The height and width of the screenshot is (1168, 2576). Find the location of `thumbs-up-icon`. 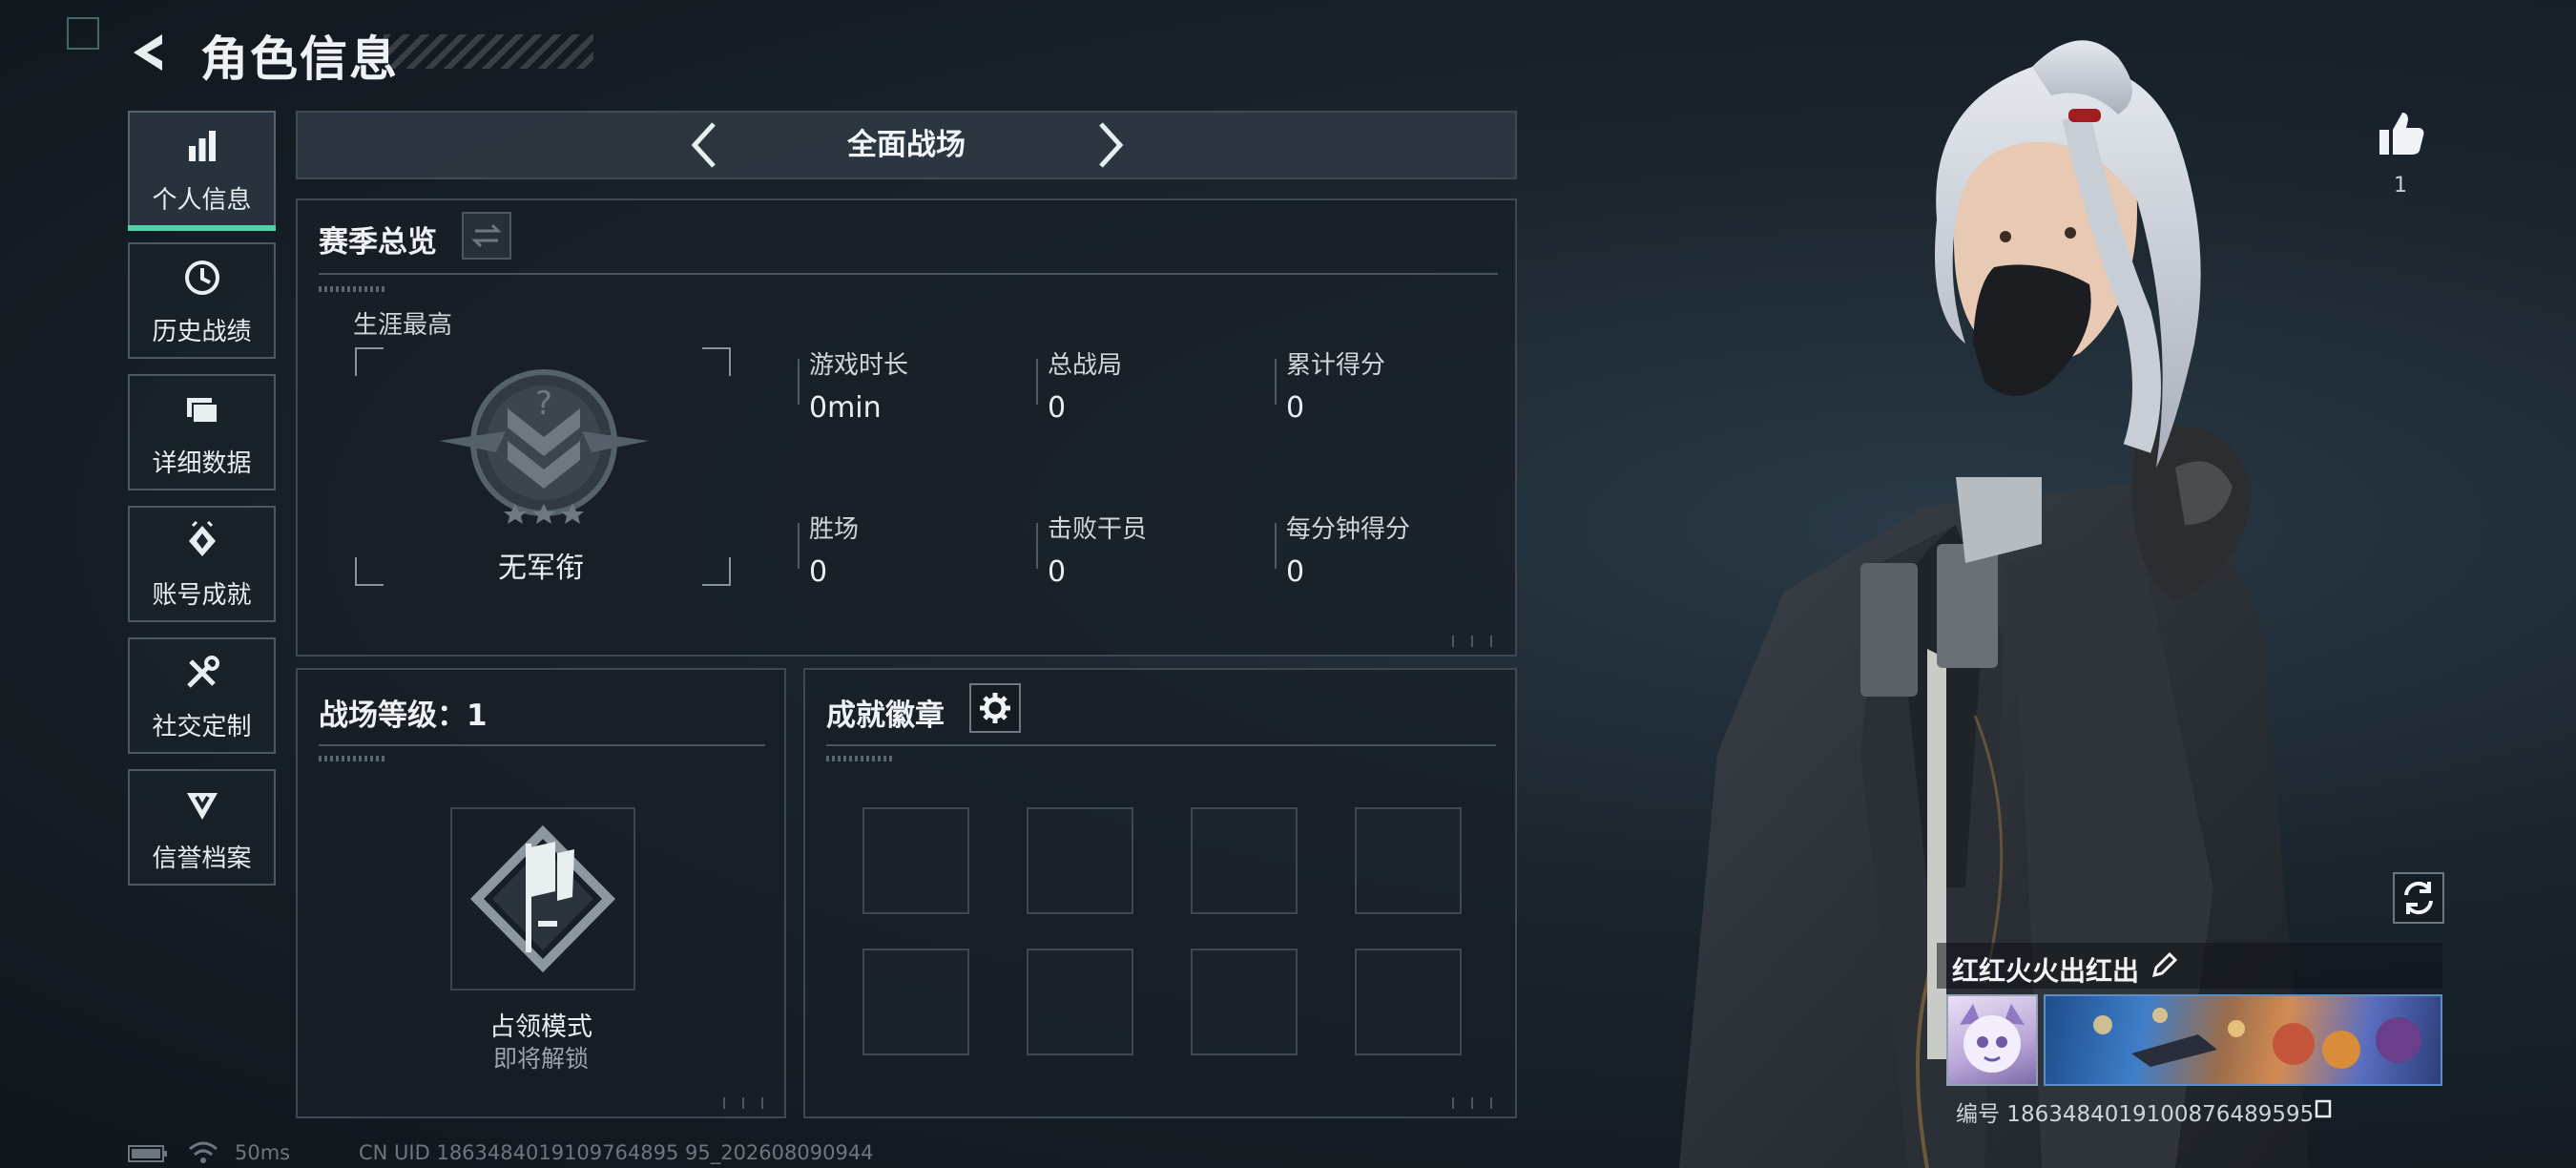

thumbs-up-icon is located at coordinates (2401, 134).